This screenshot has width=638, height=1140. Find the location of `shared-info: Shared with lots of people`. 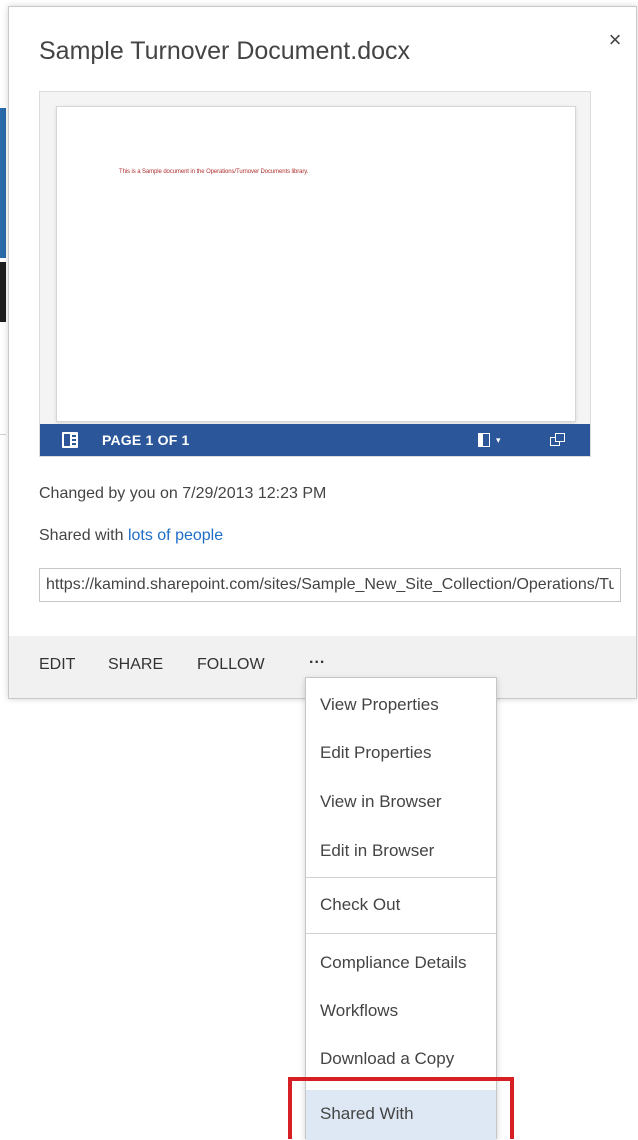

shared-info: Shared with lots of people is located at coordinates (131, 536).